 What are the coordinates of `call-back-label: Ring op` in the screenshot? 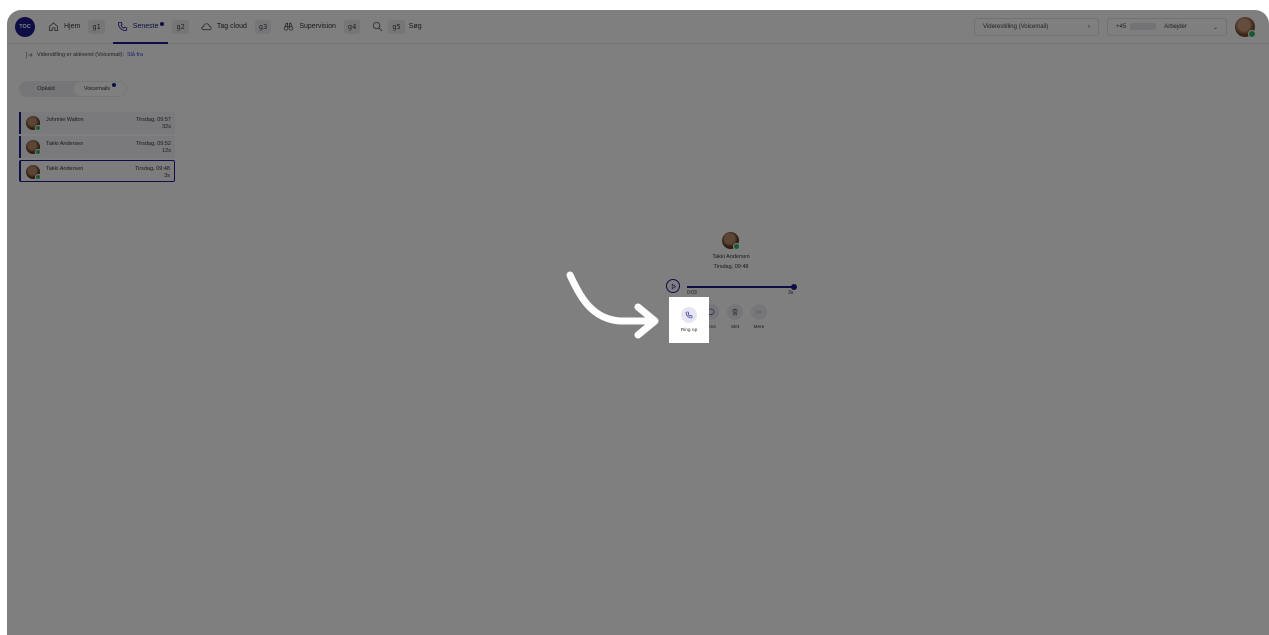 It's located at (689, 330).